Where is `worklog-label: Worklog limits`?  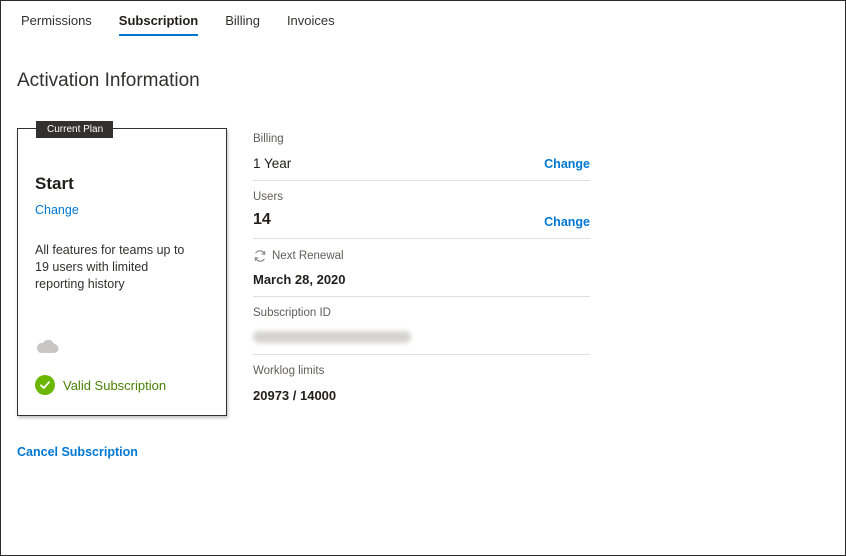 worklog-label: Worklog limits is located at coordinates (289, 371).